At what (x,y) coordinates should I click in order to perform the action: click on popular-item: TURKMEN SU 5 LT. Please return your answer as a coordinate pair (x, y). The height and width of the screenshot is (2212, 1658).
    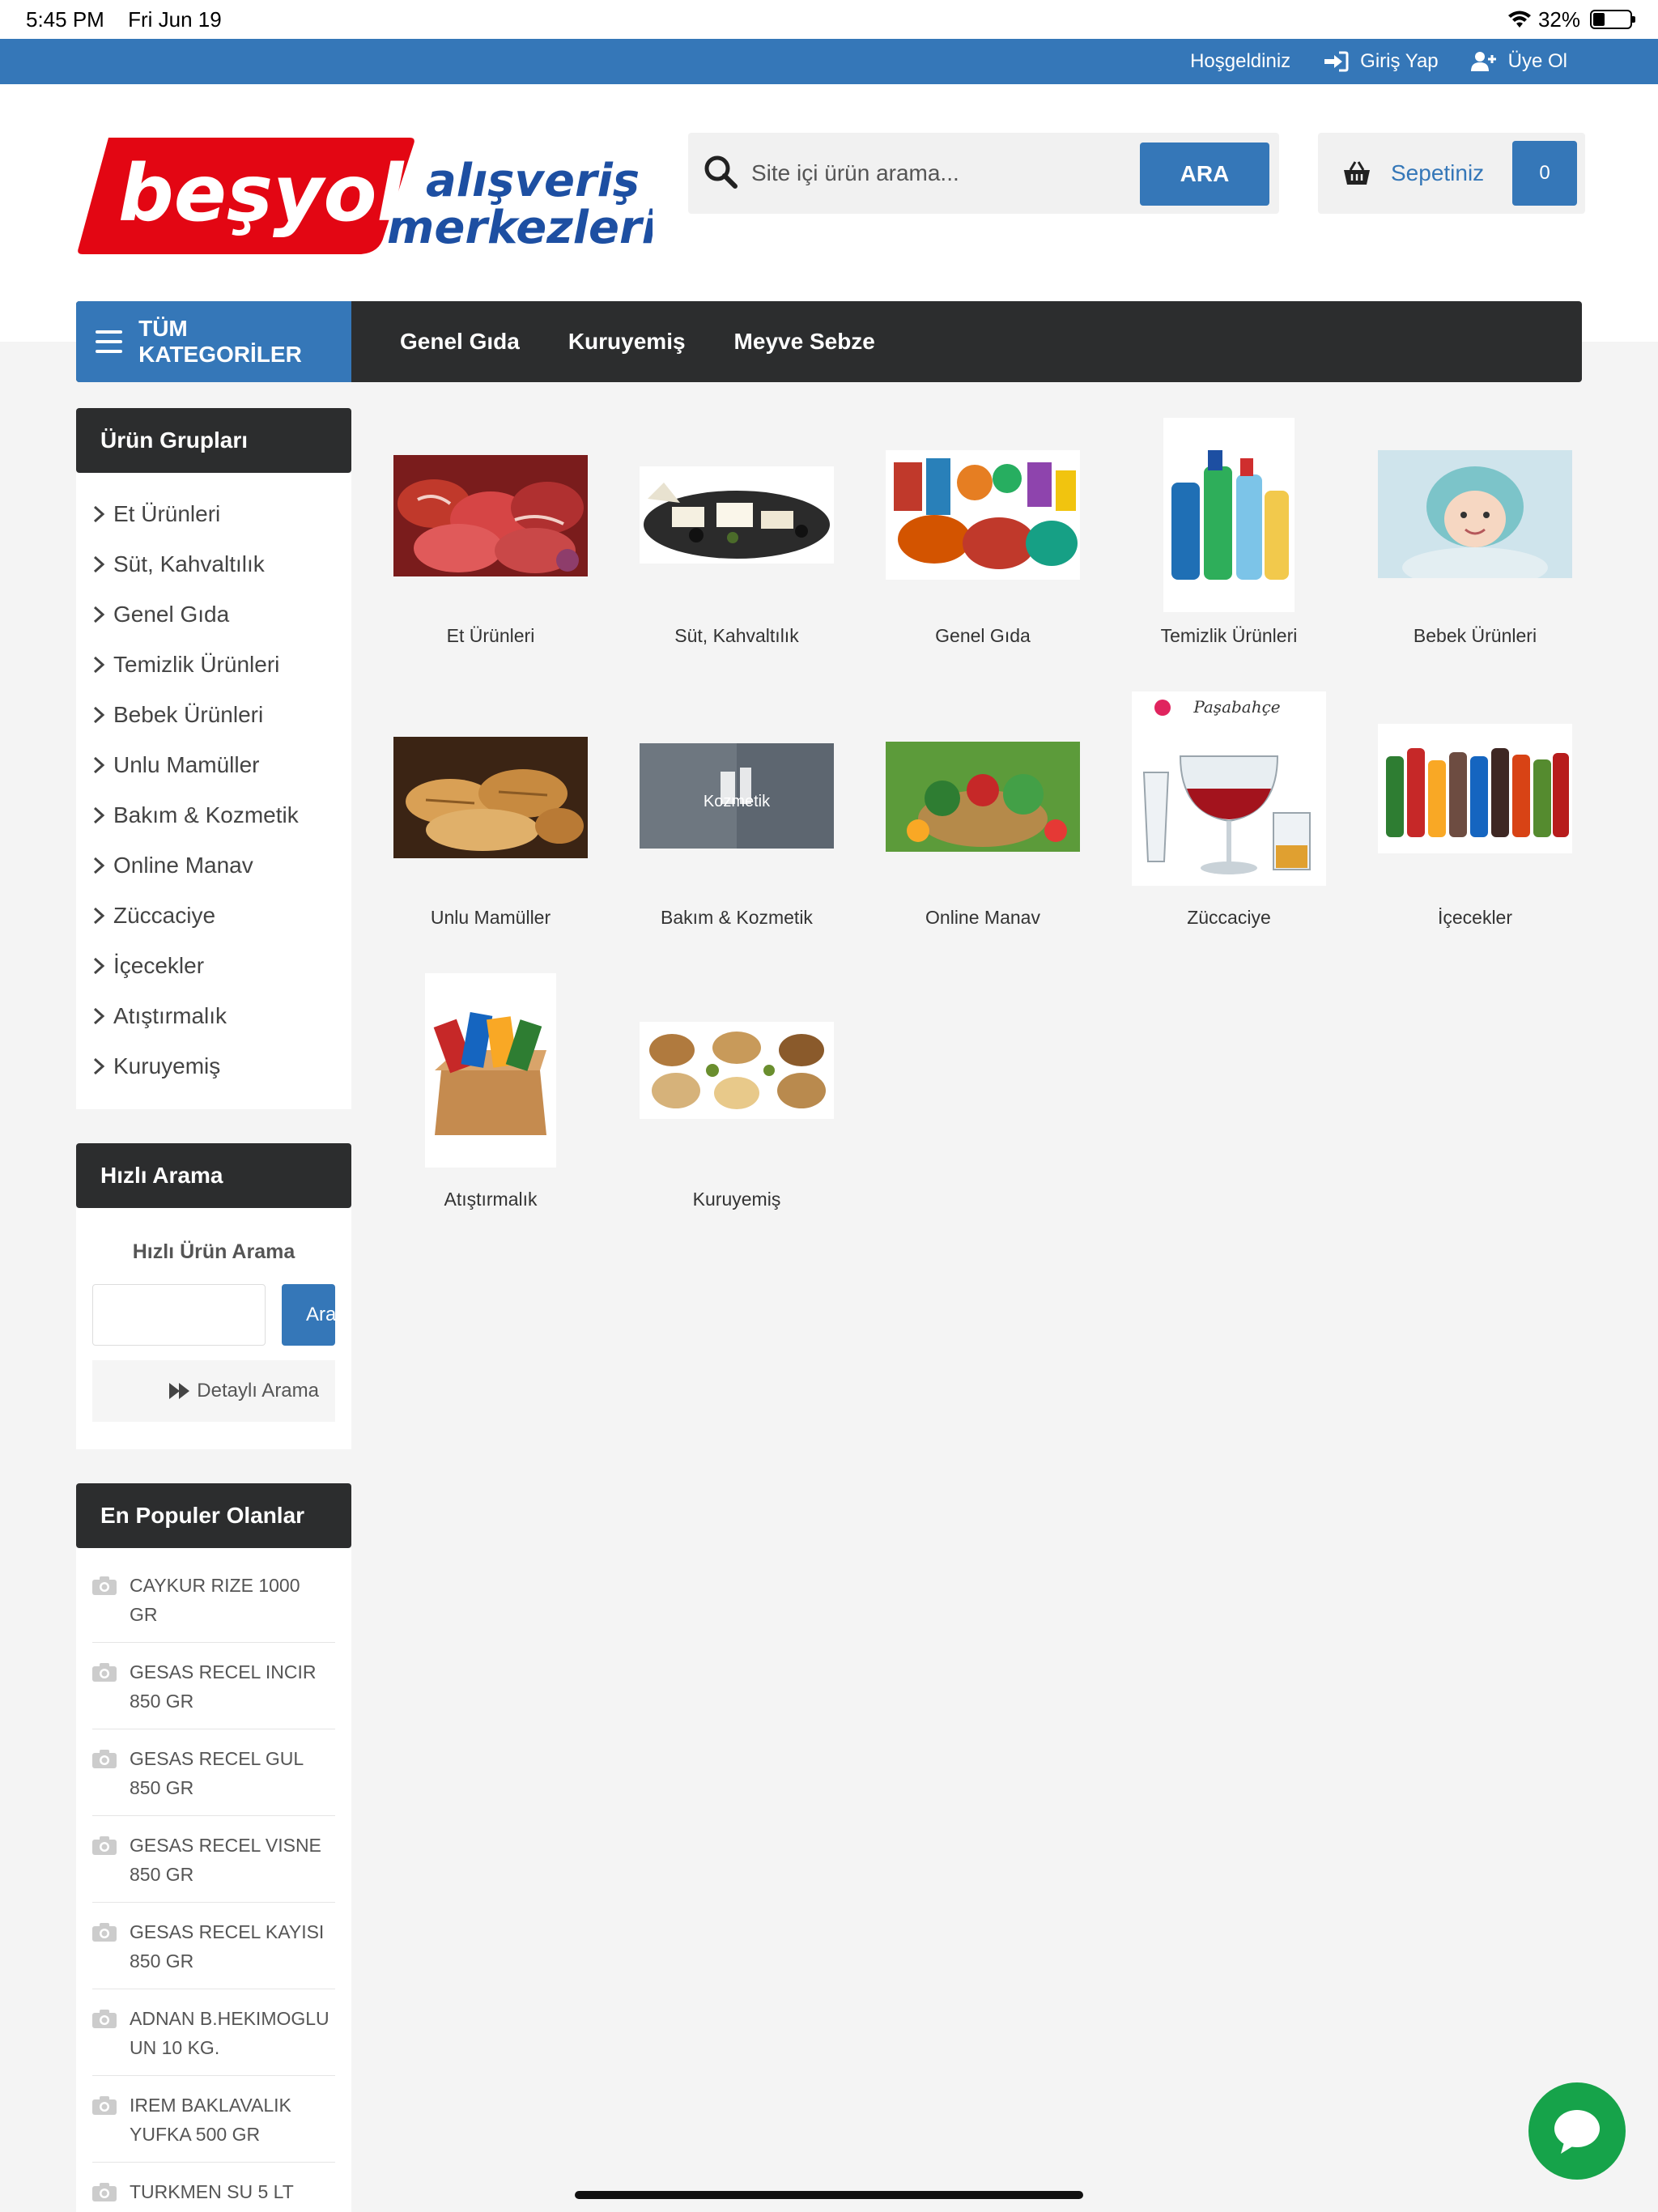
    Looking at the image, I should click on (213, 2187).